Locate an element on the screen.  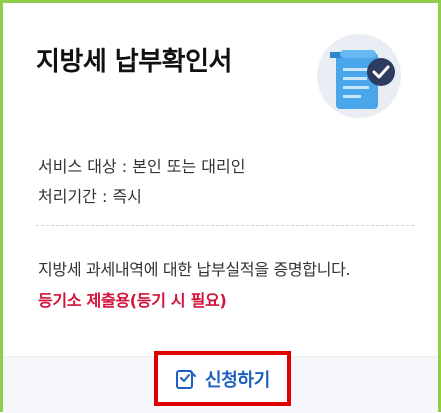
card-title: 지방세 납부확인서 is located at coordinates (134, 62).